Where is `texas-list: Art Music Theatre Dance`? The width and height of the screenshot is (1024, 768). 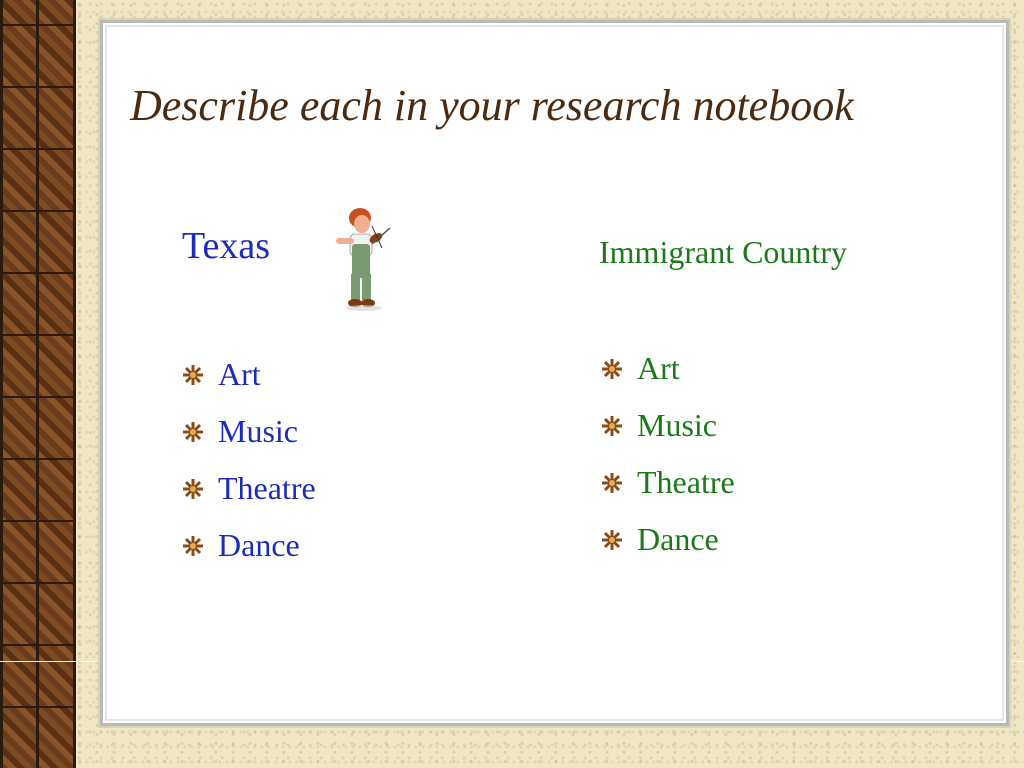 texas-list: Art Music Theatre Dance is located at coordinates (249, 460).